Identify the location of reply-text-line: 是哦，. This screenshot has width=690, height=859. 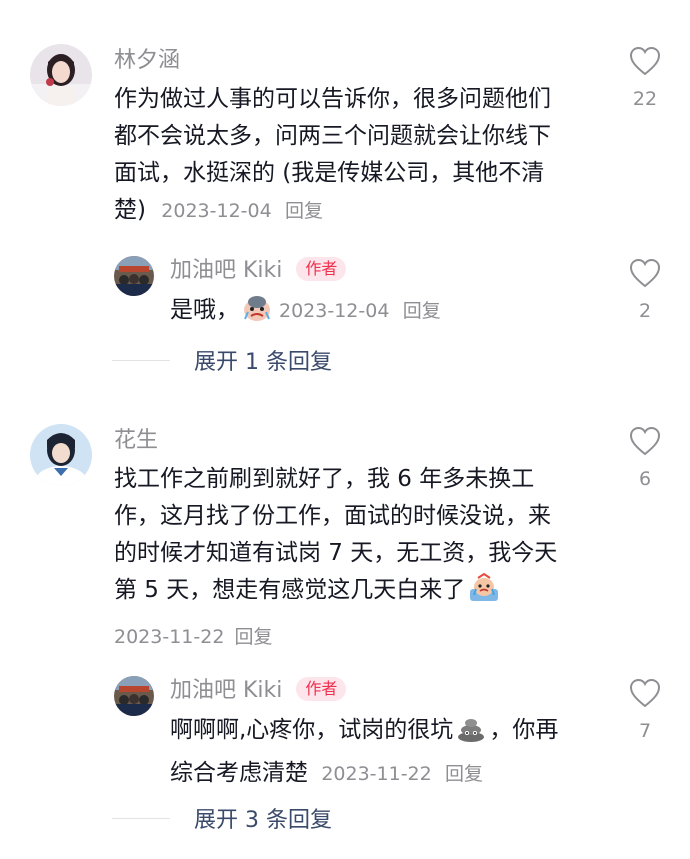
(204, 310).